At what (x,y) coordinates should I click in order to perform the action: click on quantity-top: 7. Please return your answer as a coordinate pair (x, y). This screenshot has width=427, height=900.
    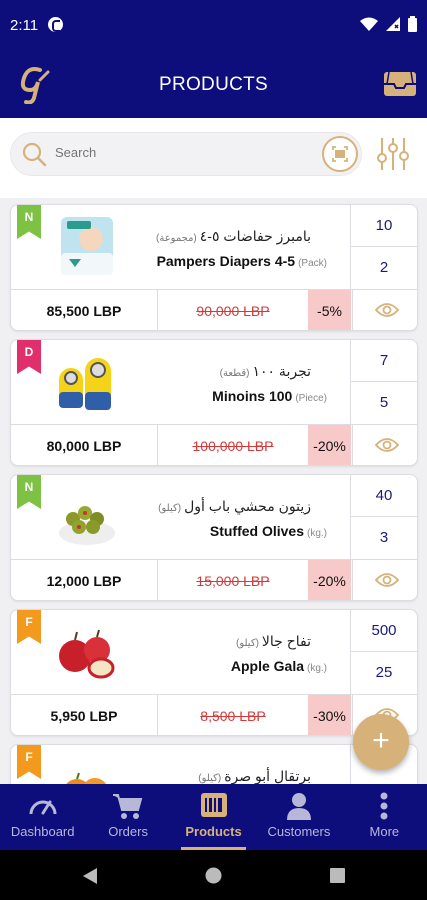
    Looking at the image, I should click on (384, 361).